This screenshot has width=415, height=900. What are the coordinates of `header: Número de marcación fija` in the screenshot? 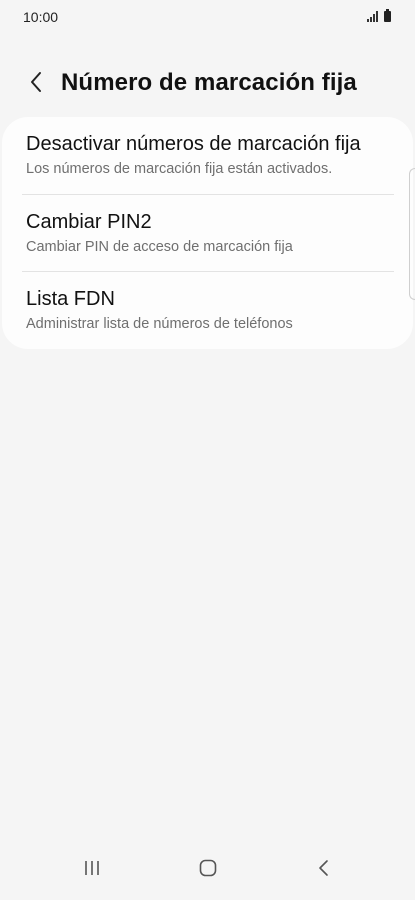 It's located at (207, 82).